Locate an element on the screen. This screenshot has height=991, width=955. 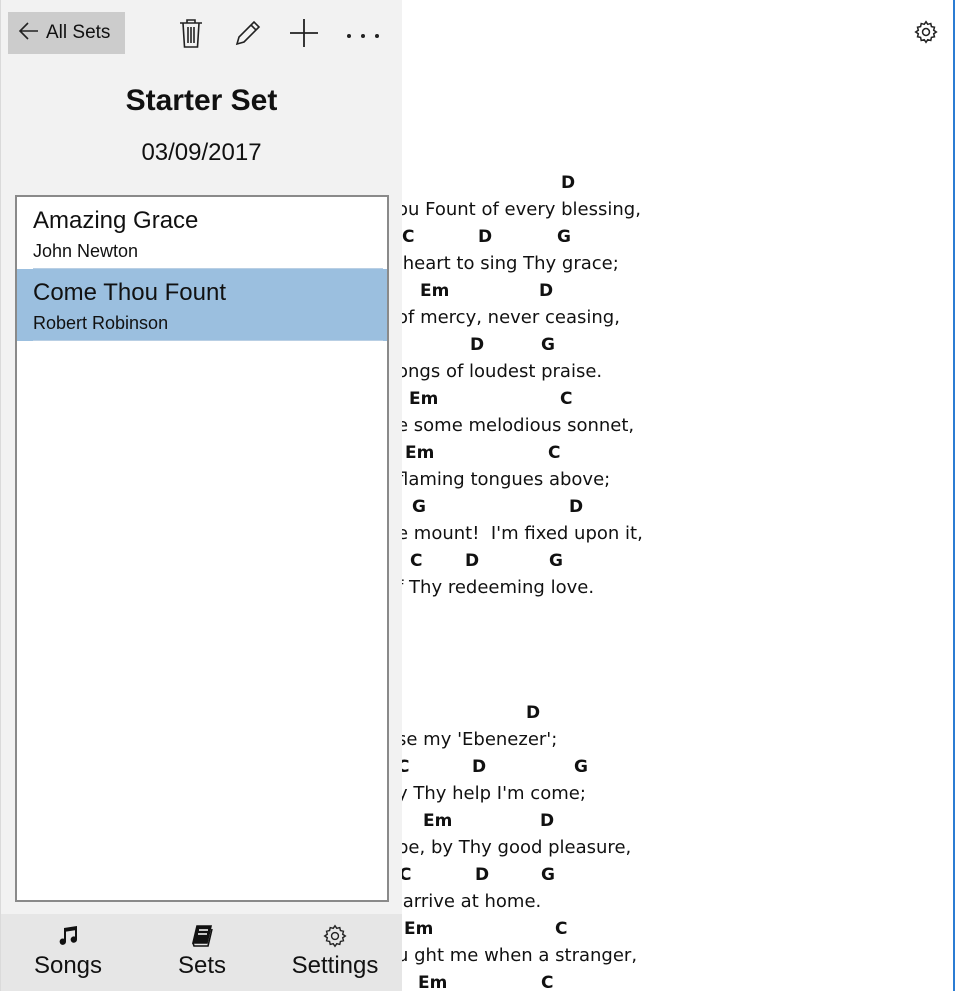
lyric-line: arrive at home. is located at coordinates (469, 901).